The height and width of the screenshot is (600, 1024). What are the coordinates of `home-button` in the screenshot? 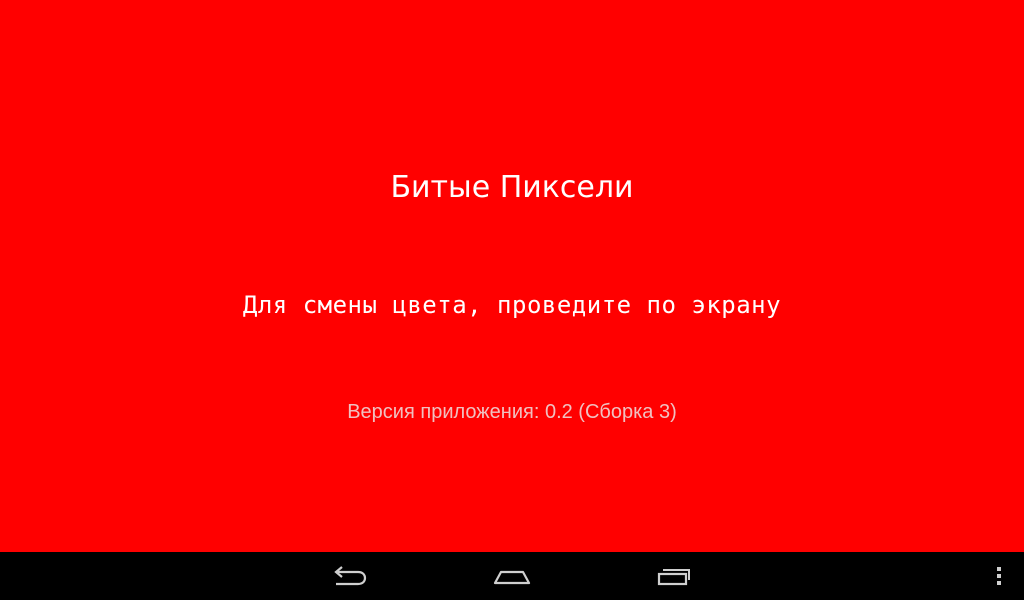 It's located at (512, 576).